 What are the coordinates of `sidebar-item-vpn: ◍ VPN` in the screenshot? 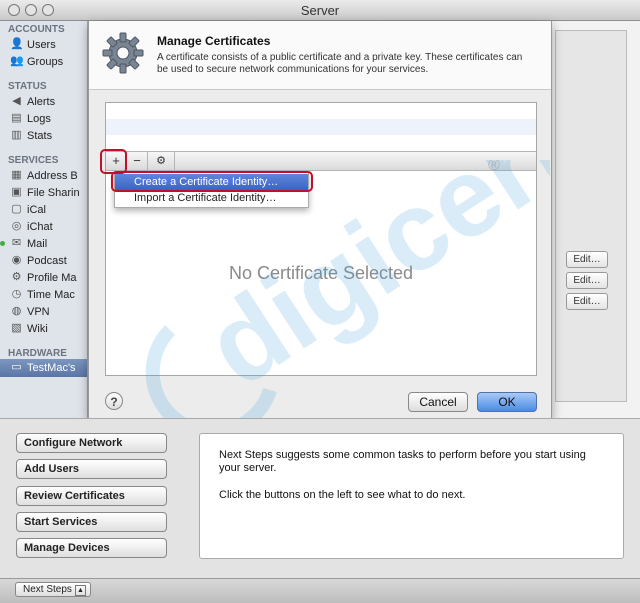 It's located at (31, 312).